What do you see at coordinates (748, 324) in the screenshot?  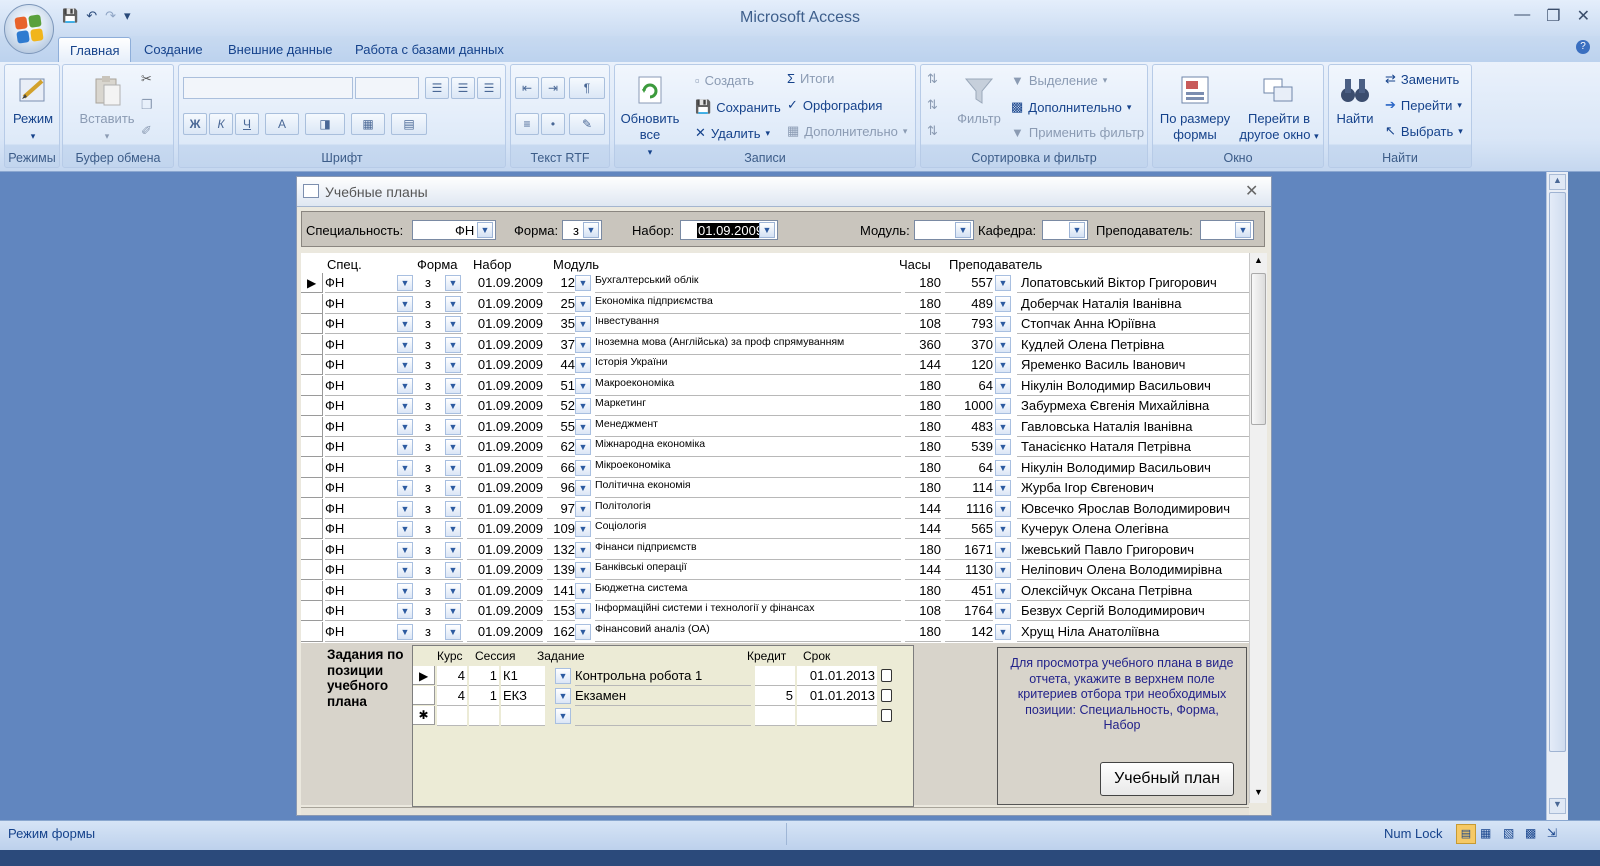 I see `module-name-cell: Інвестування` at bounding box center [748, 324].